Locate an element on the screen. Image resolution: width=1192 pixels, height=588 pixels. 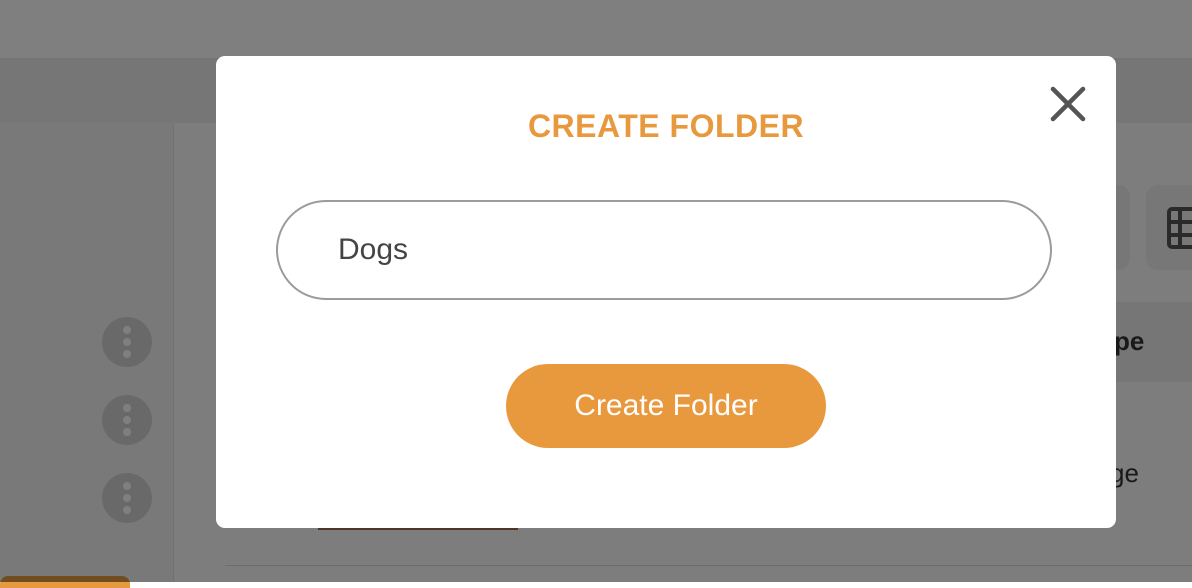
folder-name-field is located at coordinates (664, 250).